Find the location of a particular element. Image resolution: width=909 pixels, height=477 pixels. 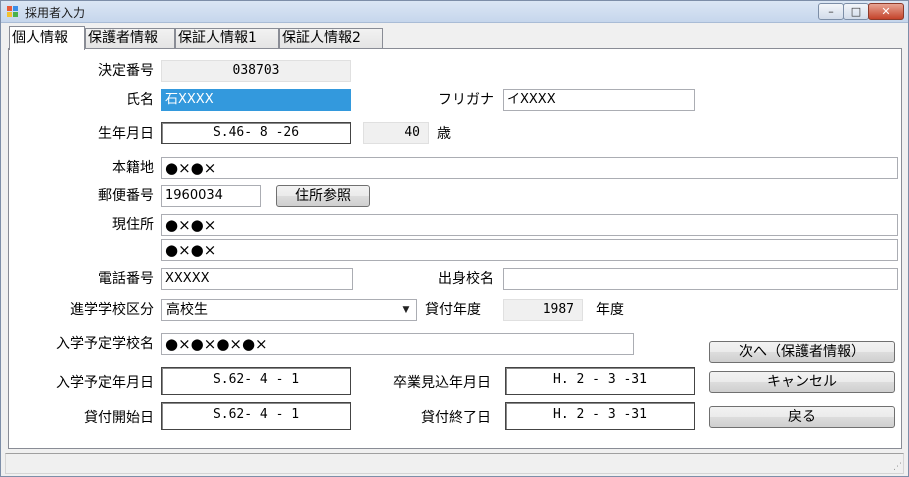

domicile-field: ●×●× is located at coordinates (529, 168).